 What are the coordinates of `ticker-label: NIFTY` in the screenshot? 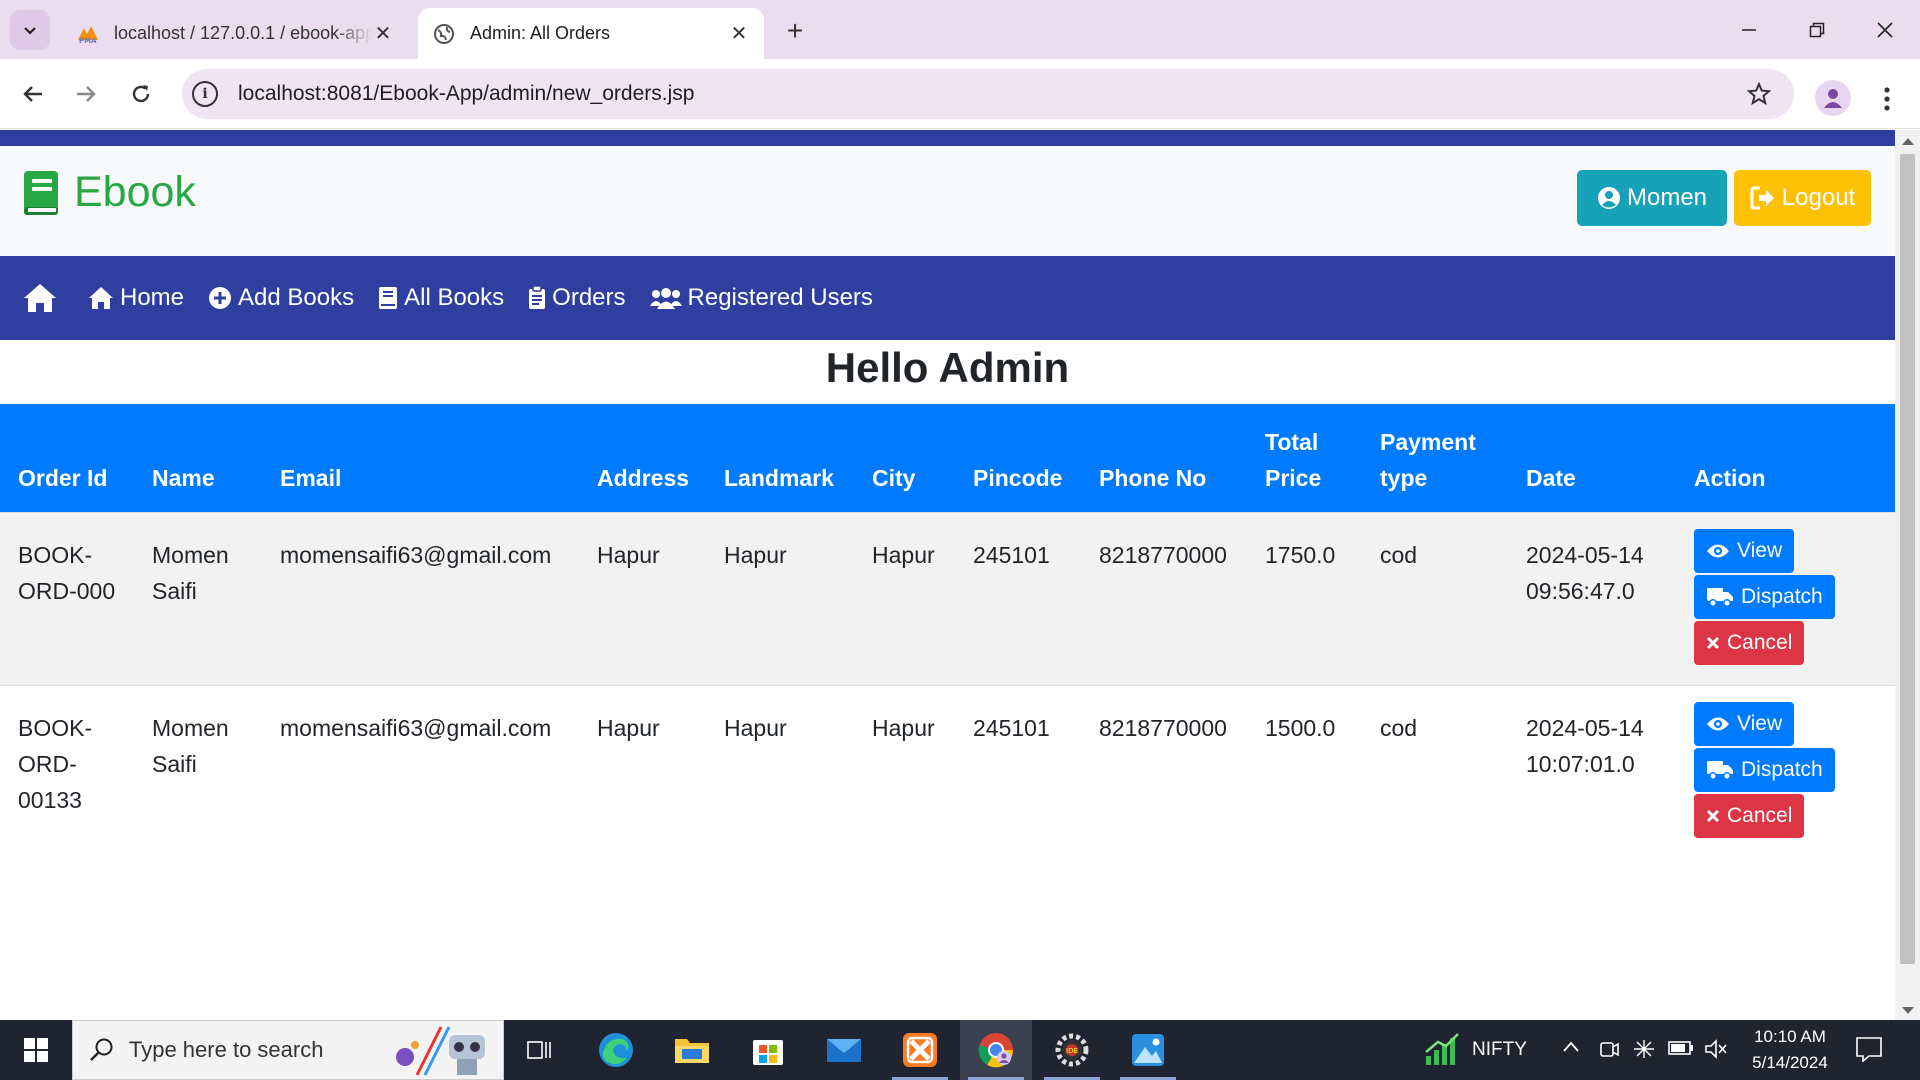 It's located at (1499, 1050).